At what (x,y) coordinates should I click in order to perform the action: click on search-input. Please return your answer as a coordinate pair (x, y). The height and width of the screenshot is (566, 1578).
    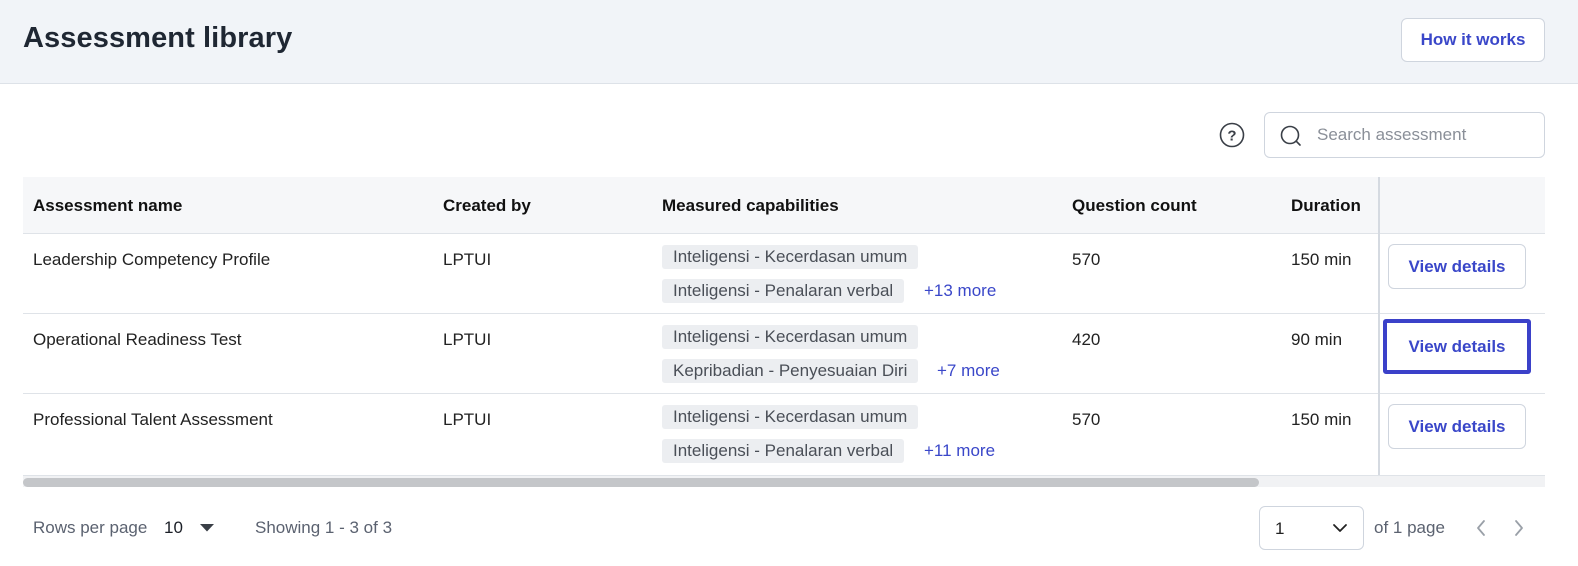
    Looking at the image, I should click on (1427, 135).